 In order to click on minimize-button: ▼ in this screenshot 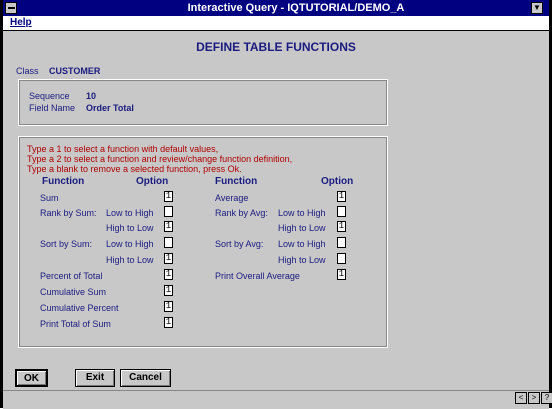, I will do `click(537, 8)`.